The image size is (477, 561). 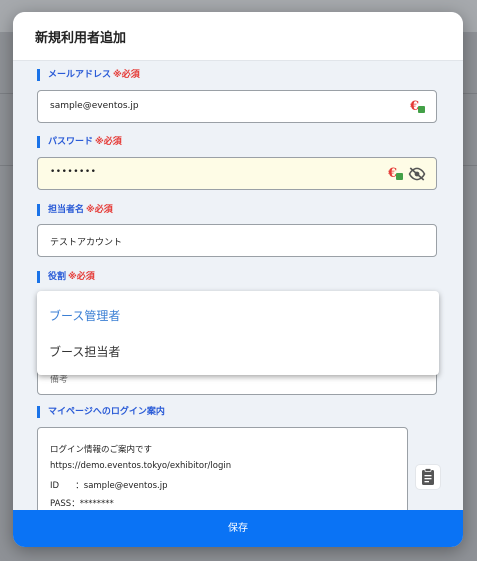 I want to click on contact-name-label: 担当者名 ※必須, so click(x=75, y=210).